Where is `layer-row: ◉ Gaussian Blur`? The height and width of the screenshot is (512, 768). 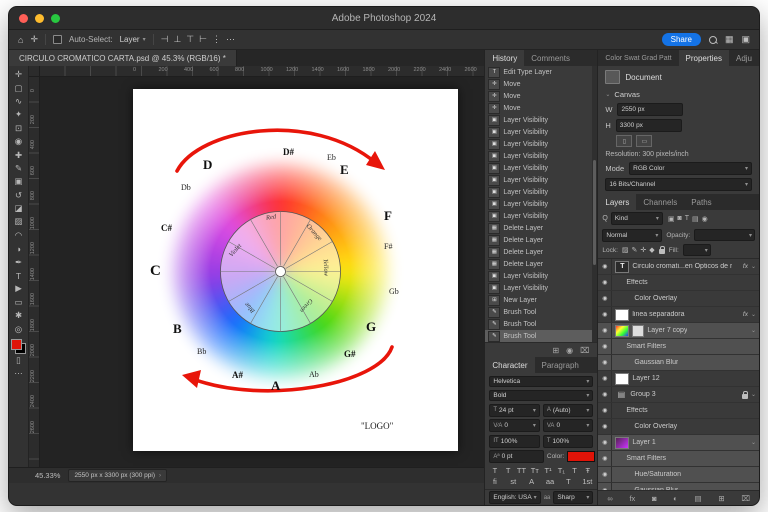
layer-row: ◉ Gaussian Blur is located at coordinates (678, 363).